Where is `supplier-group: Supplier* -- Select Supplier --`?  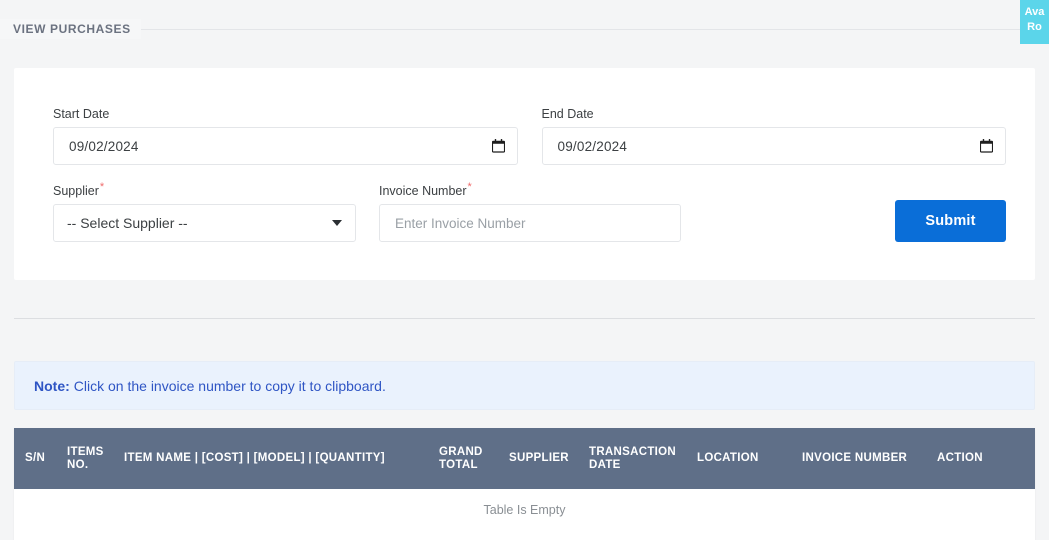
supplier-group: Supplier* -- Select Supplier -- is located at coordinates (204, 211).